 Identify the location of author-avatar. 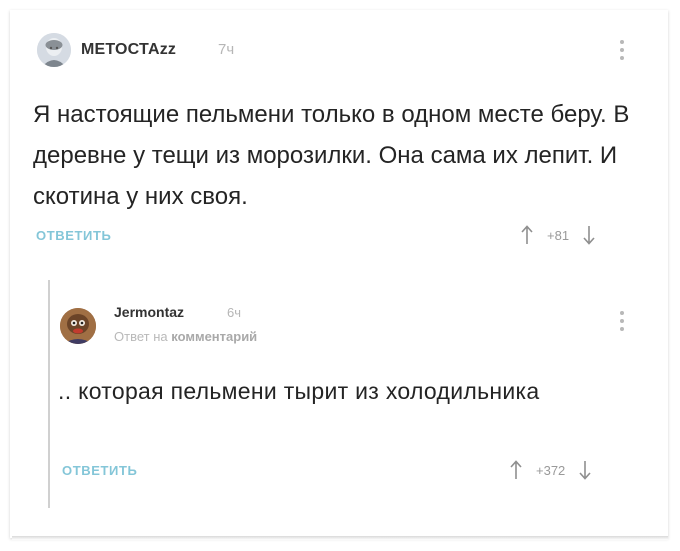
(54, 50).